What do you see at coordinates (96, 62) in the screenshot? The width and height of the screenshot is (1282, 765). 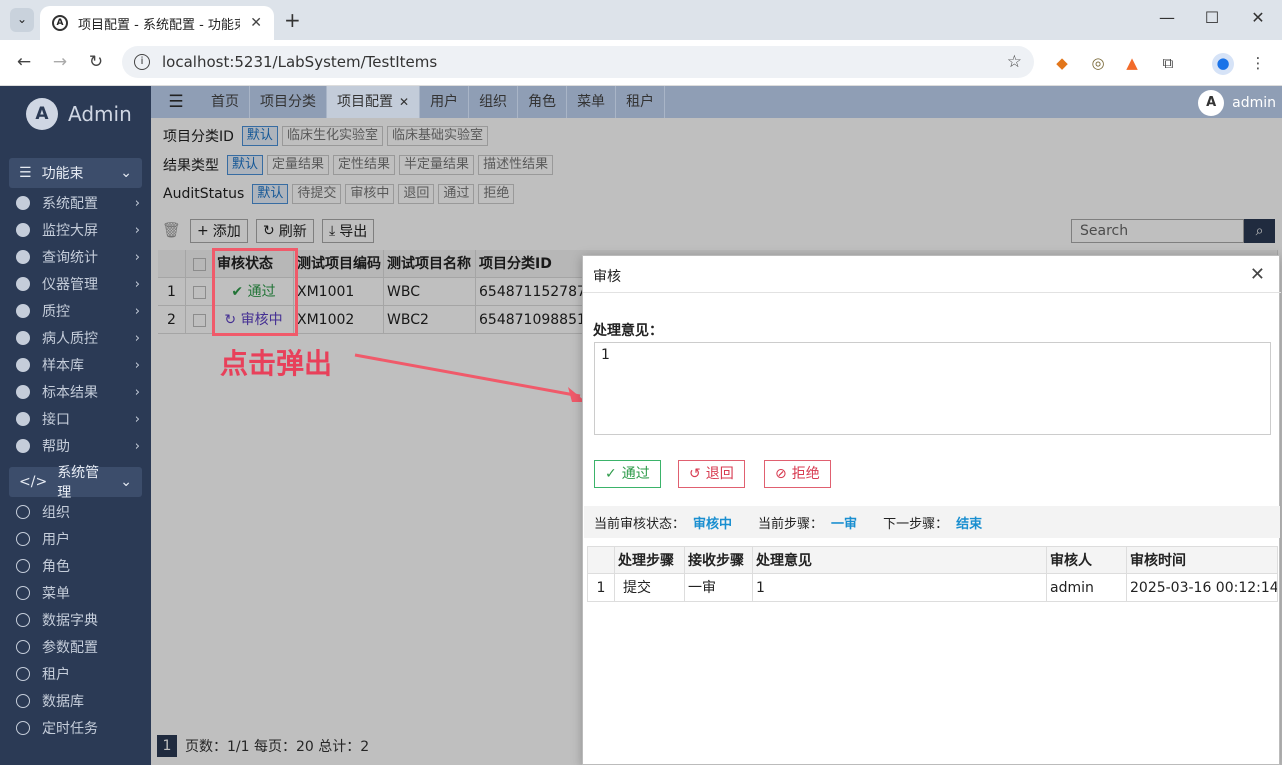 I see `reload-icon: ↻` at bounding box center [96, 62].